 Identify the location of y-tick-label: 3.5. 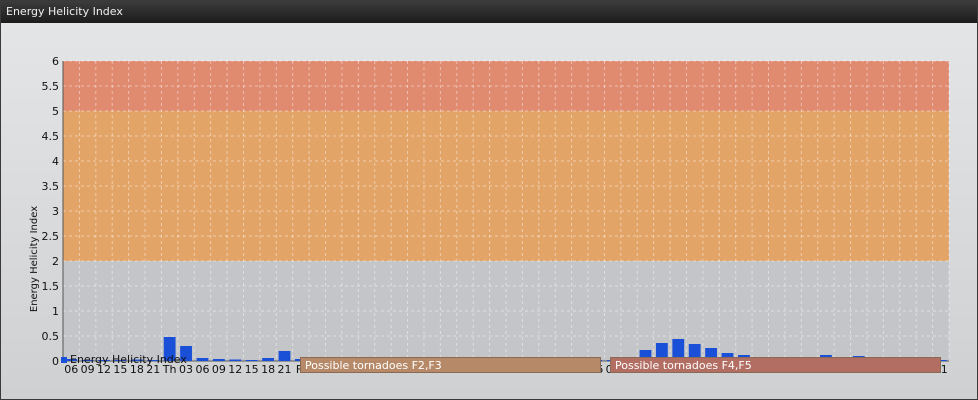
(51, 186).